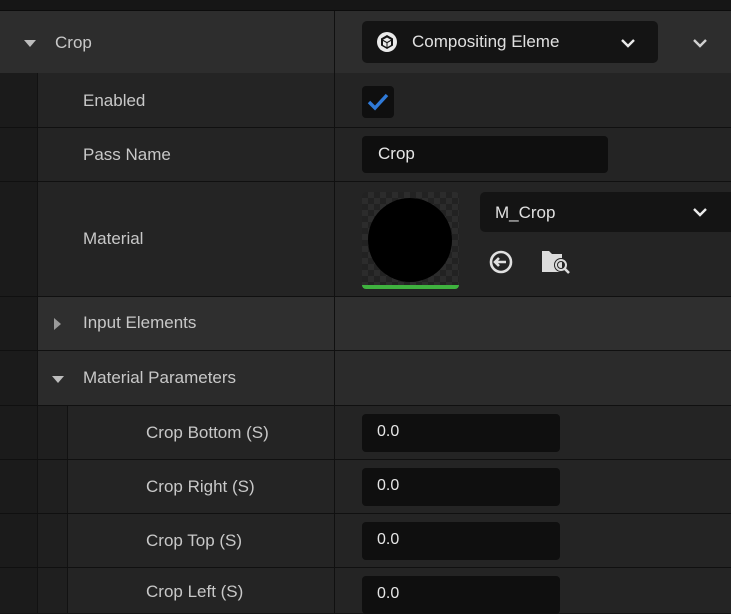 Image resolution: width=731 pixels, height=614 pixels. I want to click on material-parameters-label: Material Parameters, so click(160, 377).